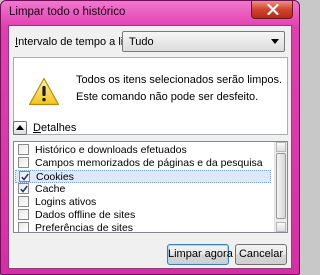  What do you see at coordinates (37, 128) in the screenshot?
I see `details-label-accesskey: D` at bounding box center [37, 128].